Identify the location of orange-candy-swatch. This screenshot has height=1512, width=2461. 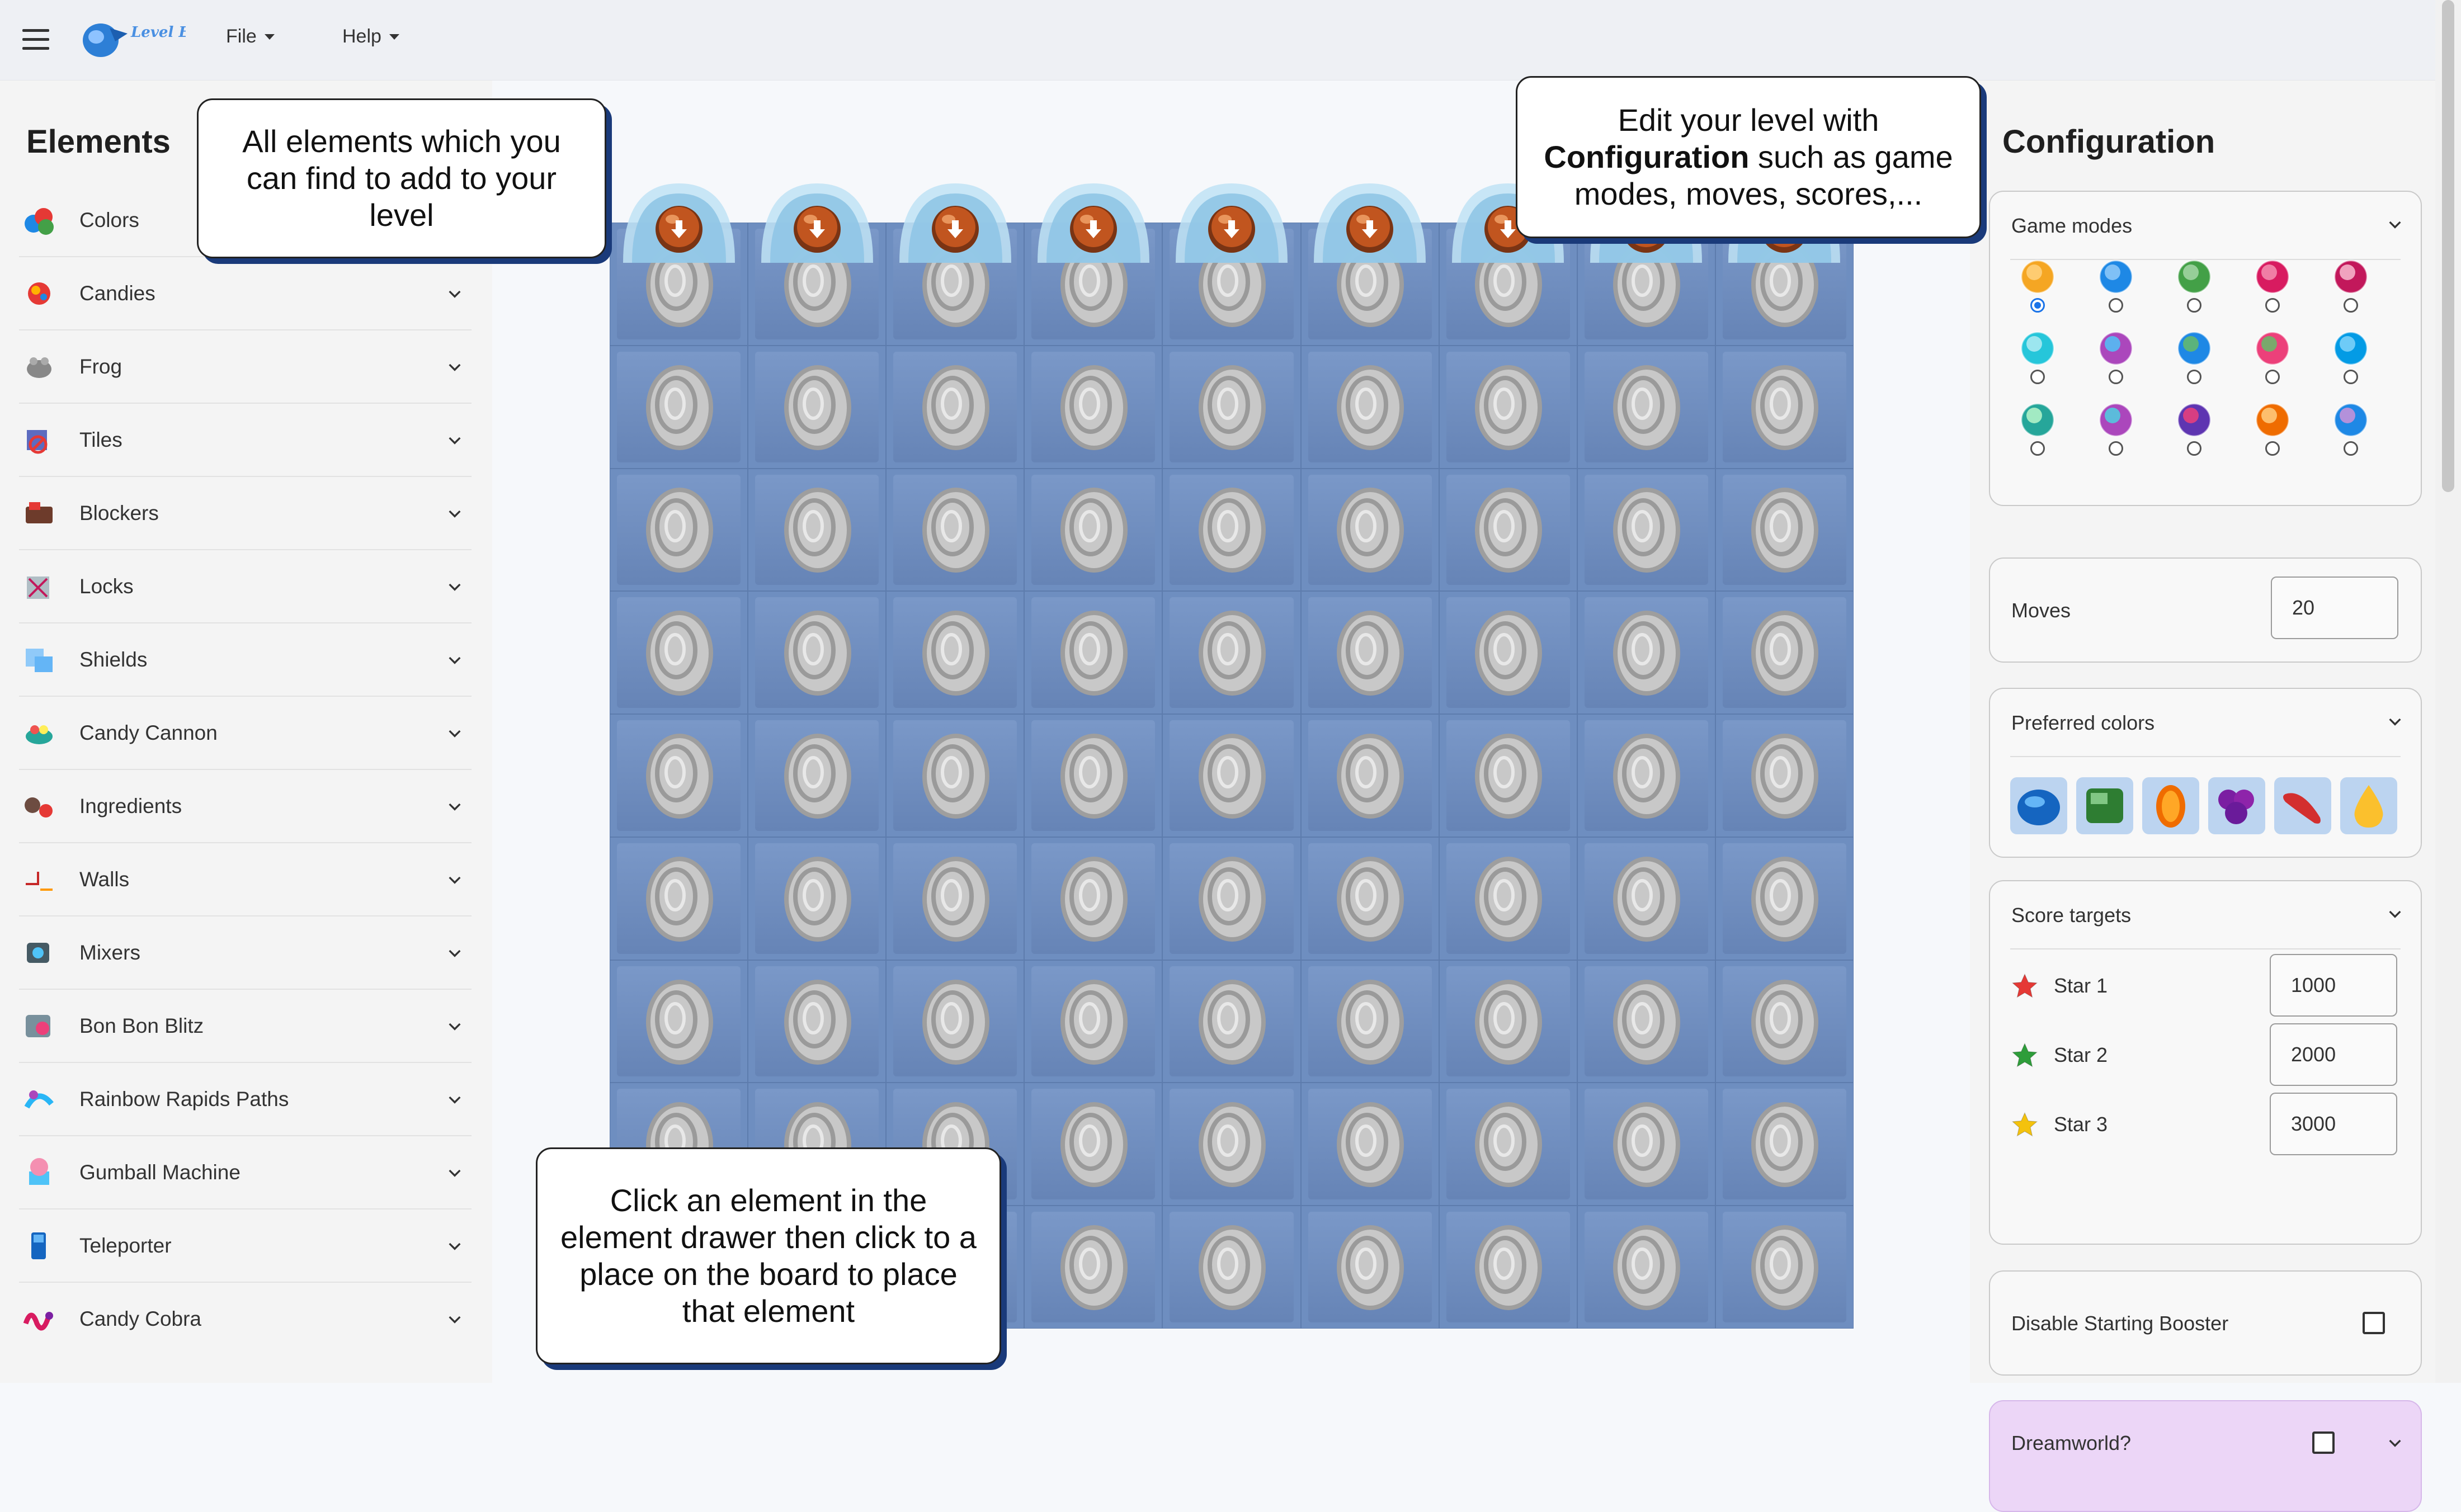
(2170, 805).